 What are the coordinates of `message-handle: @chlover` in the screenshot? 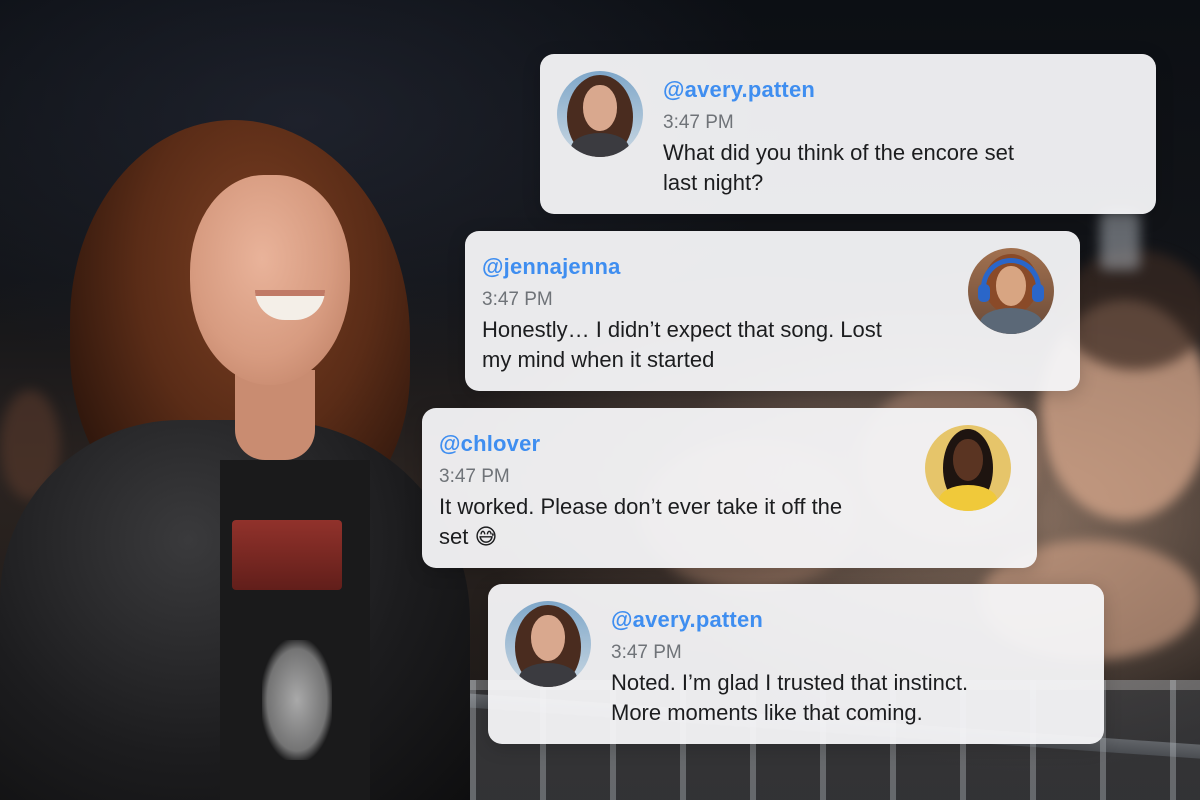 It's located at (489, 444).